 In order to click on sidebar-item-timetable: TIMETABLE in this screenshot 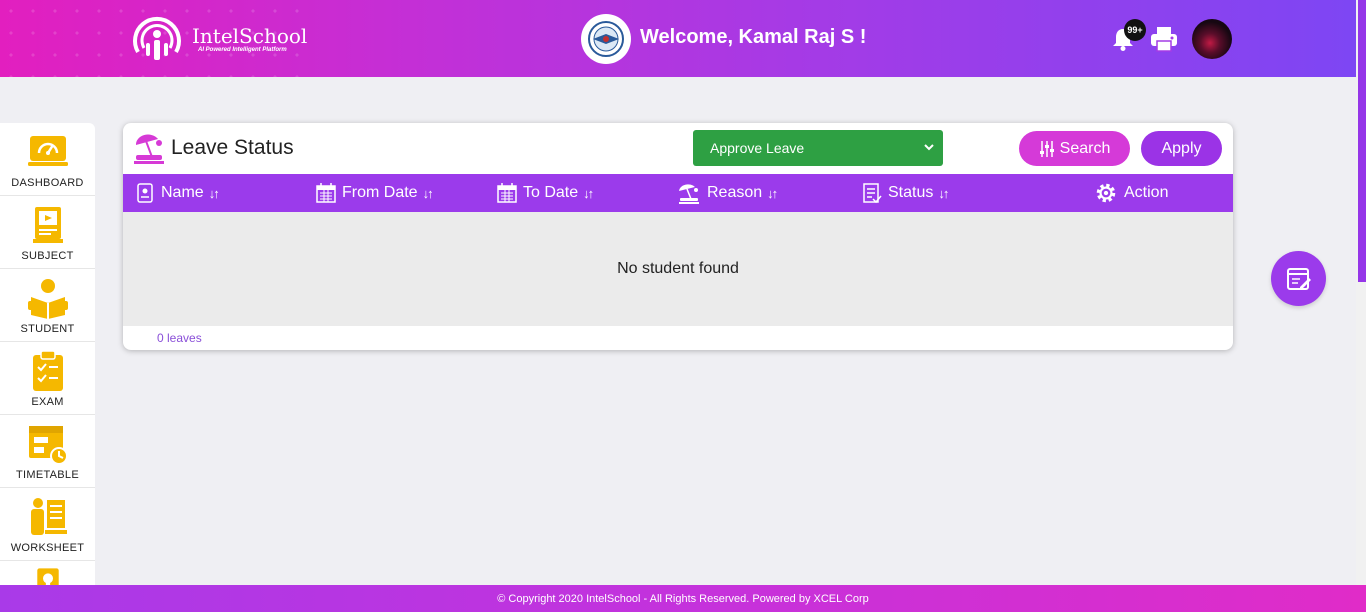, I will do `click(47, 451)`.